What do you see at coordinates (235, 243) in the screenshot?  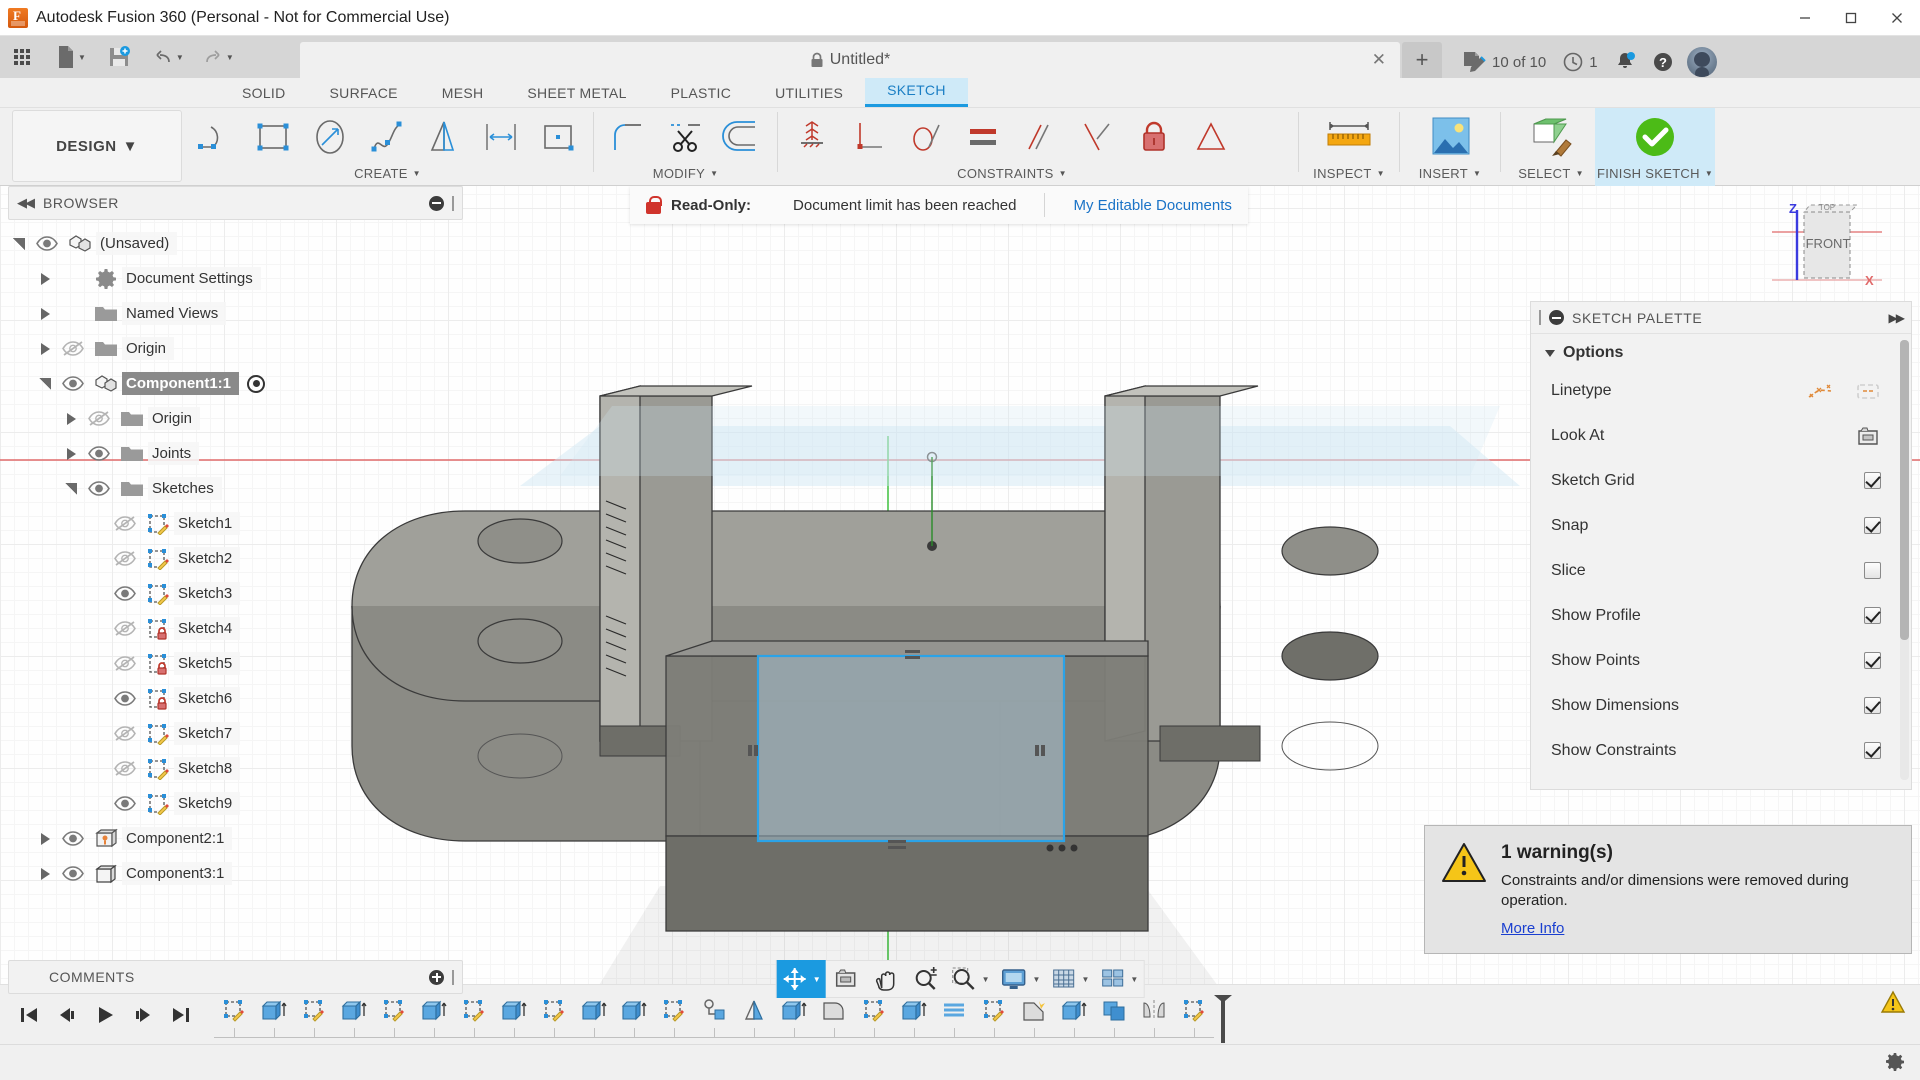 I see `tree-item-unsaved: (Unsaved)` at bounding box center [235, 243].